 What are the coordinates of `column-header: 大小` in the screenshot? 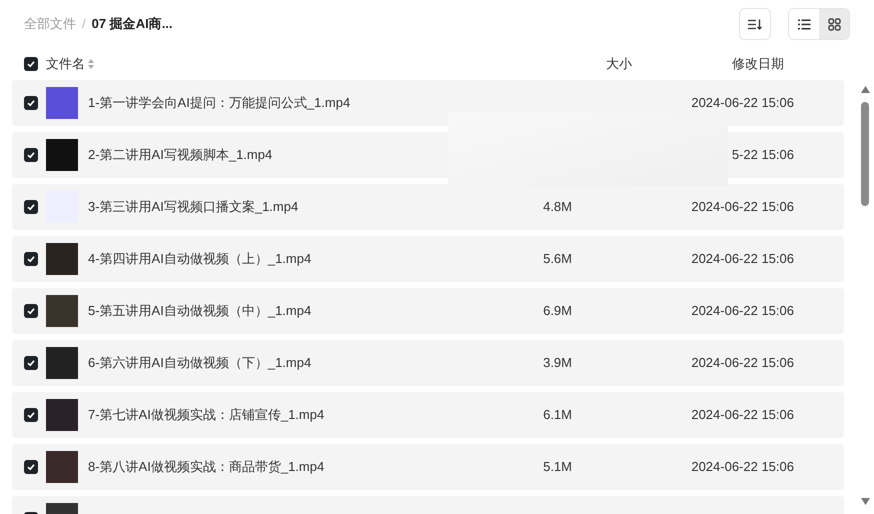 It's located at (618, 64).